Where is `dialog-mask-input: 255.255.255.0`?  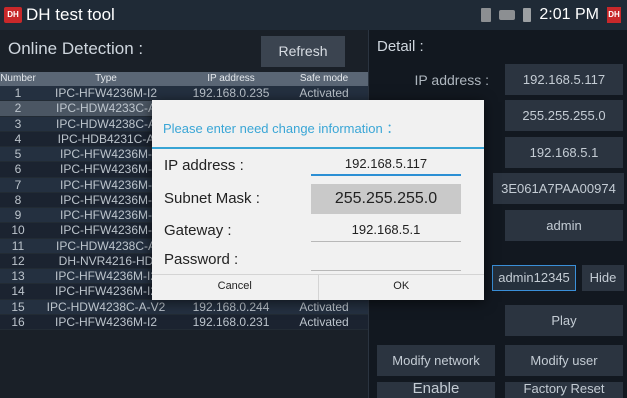
dialog-mask-input: 255.255.255.0 is located at coordinates (386, 199).